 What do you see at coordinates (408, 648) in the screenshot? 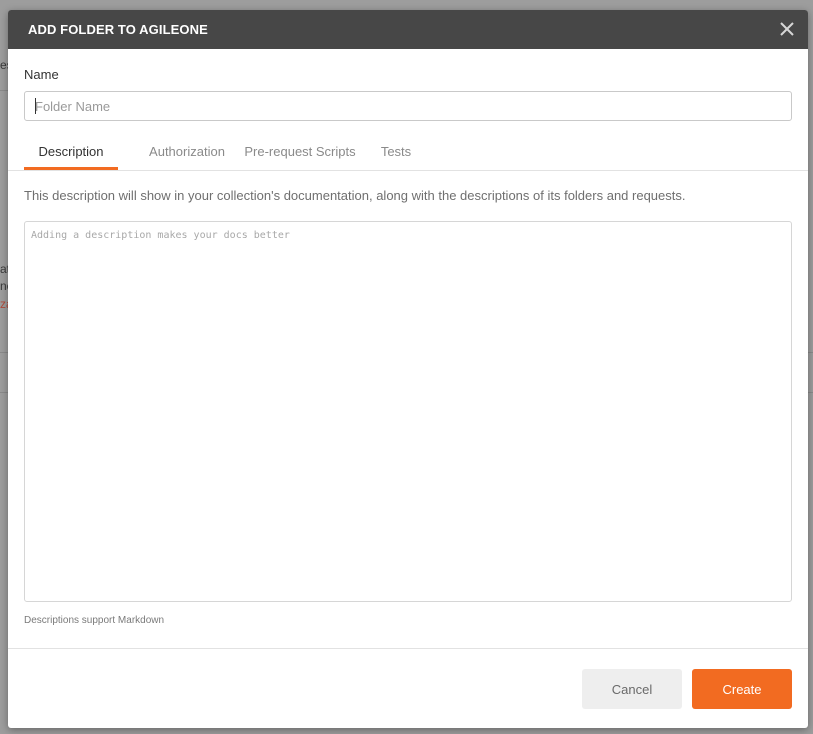
I see `footer-divider` at bounding box center [408, 648].